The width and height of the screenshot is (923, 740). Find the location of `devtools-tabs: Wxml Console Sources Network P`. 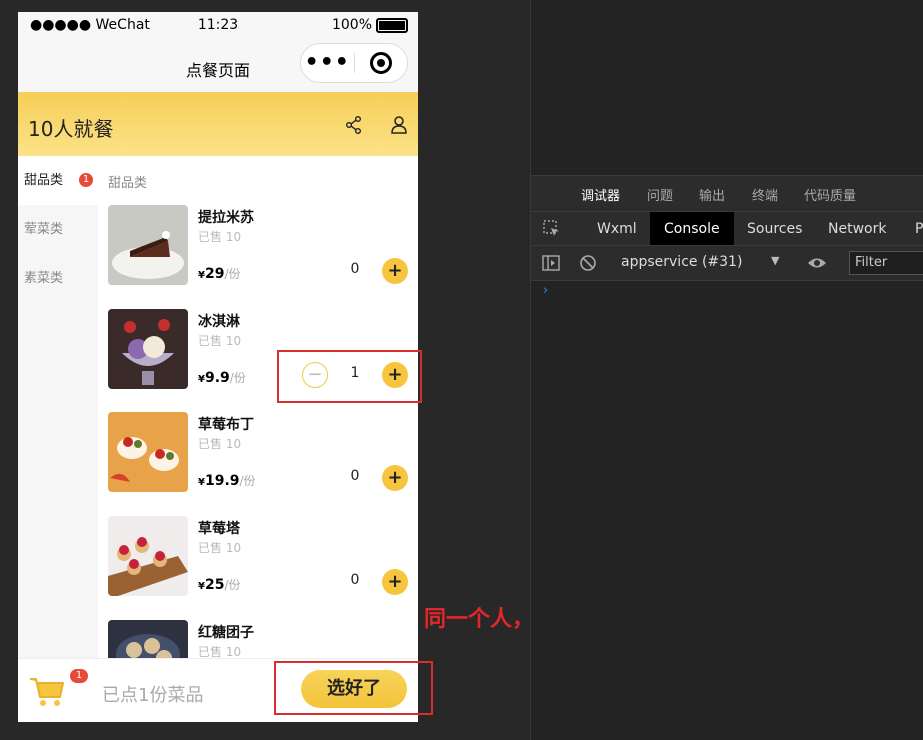

devtools-tabs: Wxml Console Sources Network P is located at coordinates (727, 228).